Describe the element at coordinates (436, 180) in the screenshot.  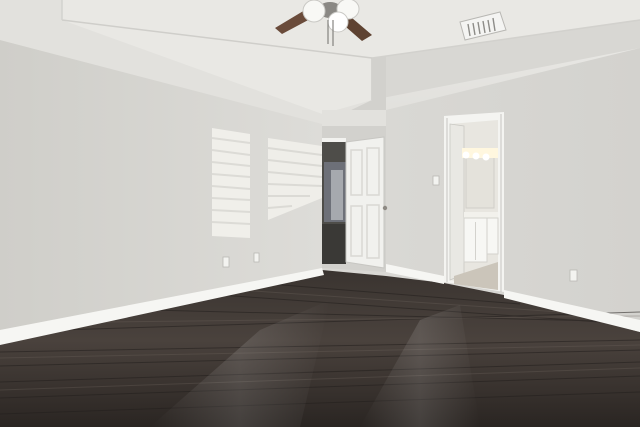
I see `light-switch` at that location.